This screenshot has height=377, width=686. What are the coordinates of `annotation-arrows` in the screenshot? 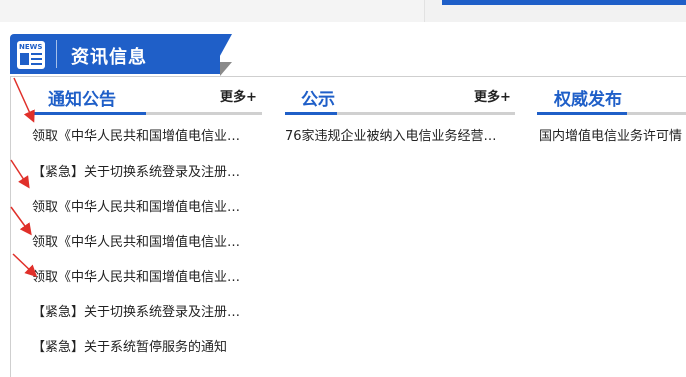 It's located at (24, 177).